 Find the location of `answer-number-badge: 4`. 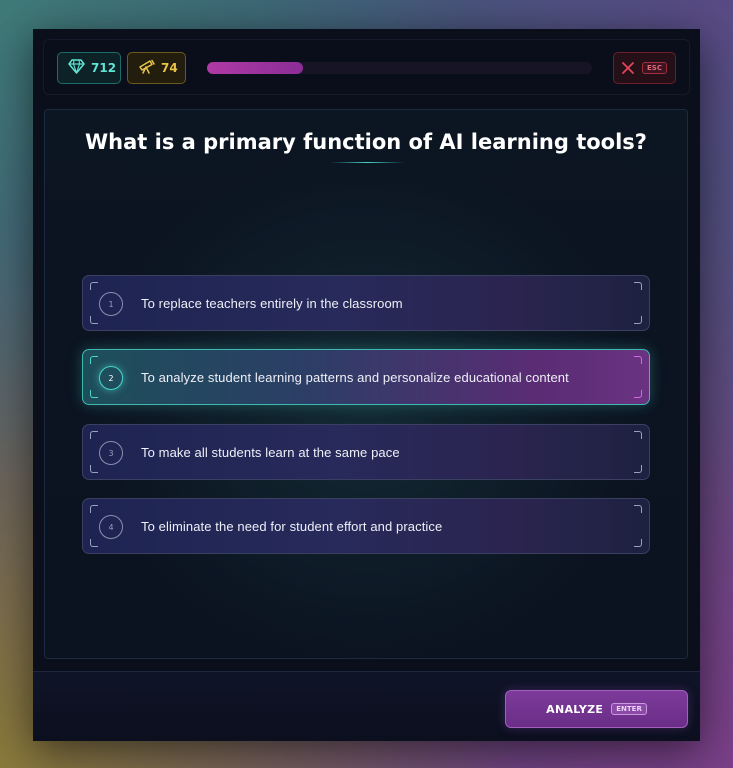

answer-number-badge: 4 is located at coordinates (111, 527).